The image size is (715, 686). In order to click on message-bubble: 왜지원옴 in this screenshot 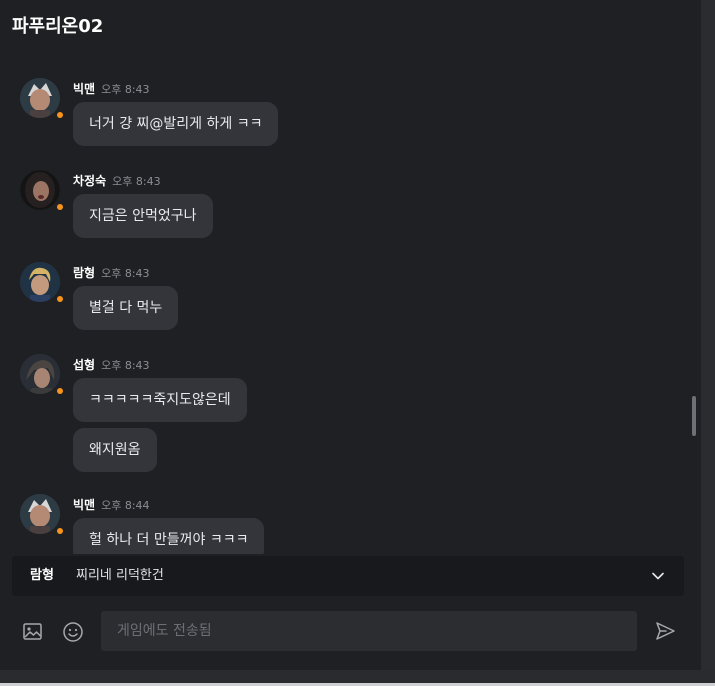, I will do `click(115, 450)`.